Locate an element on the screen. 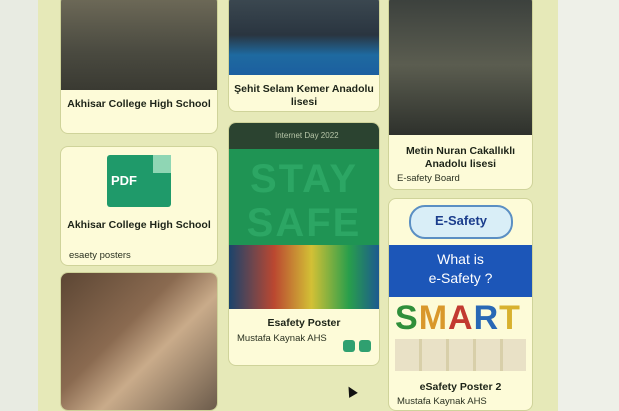 The width and height of the screenshot is (619, 411). smart-acronym: SMART is located at coordinates (458, 318).